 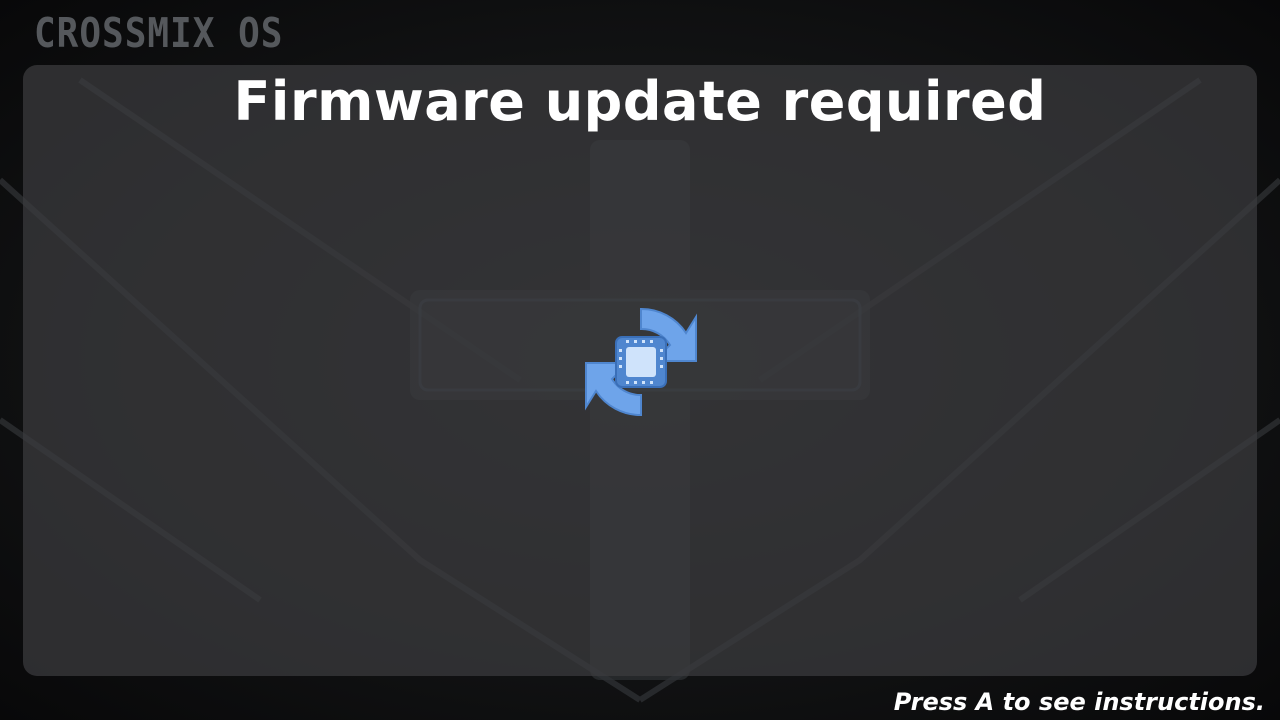 What do you see at coordinates (1079, 702) in the screenshot?
I see `instructions-hint: Press A to see instructions.` at bounding box center [1079, 702].